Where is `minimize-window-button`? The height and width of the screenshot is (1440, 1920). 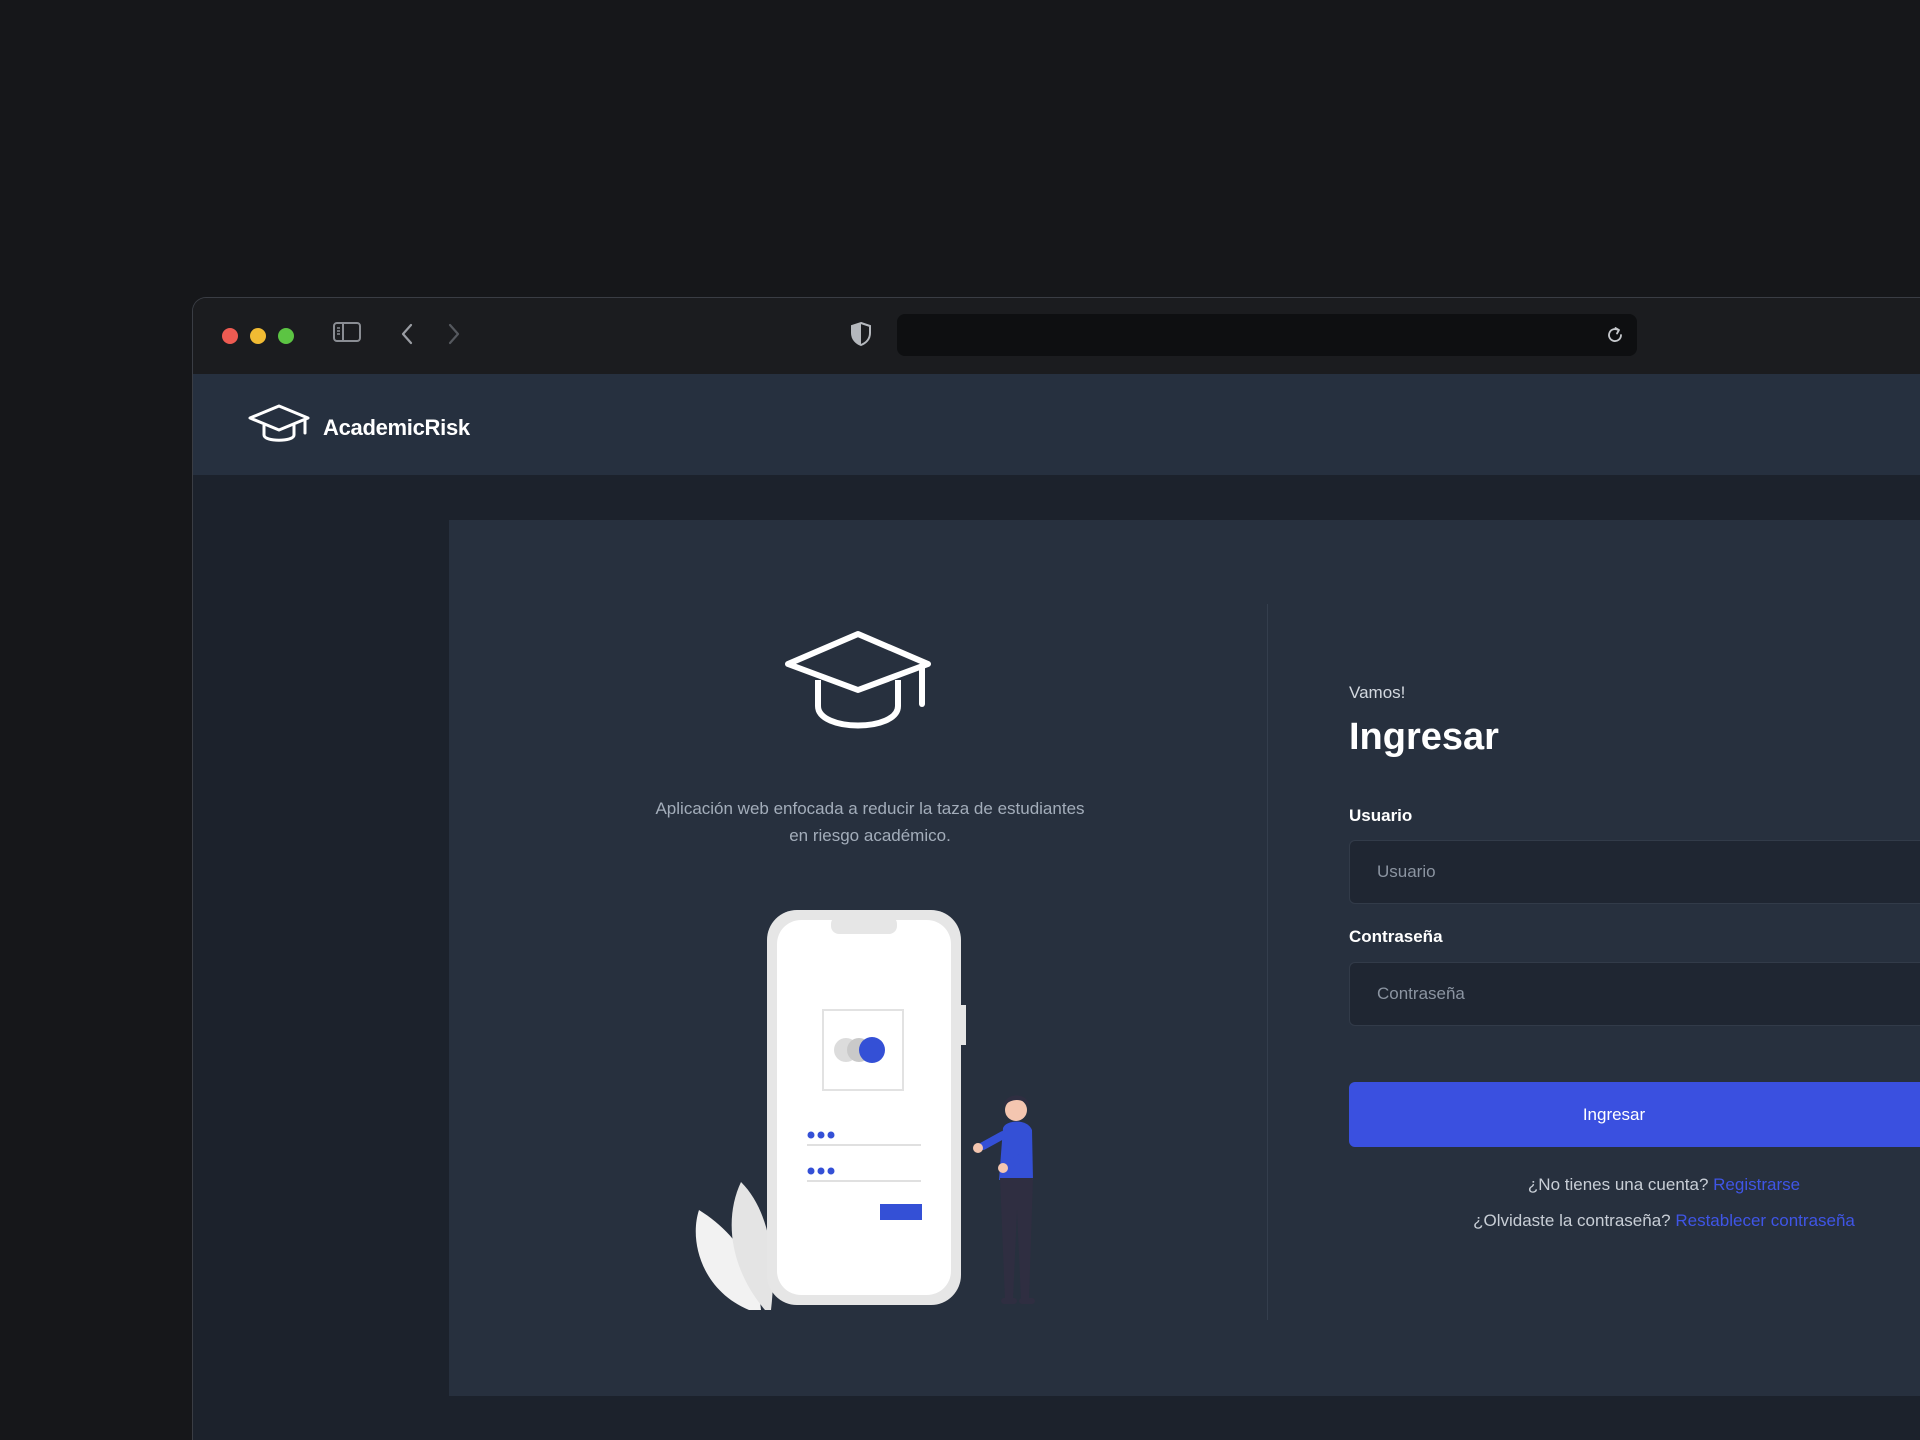 minimize-window-button is located at coordinates (258, 336).